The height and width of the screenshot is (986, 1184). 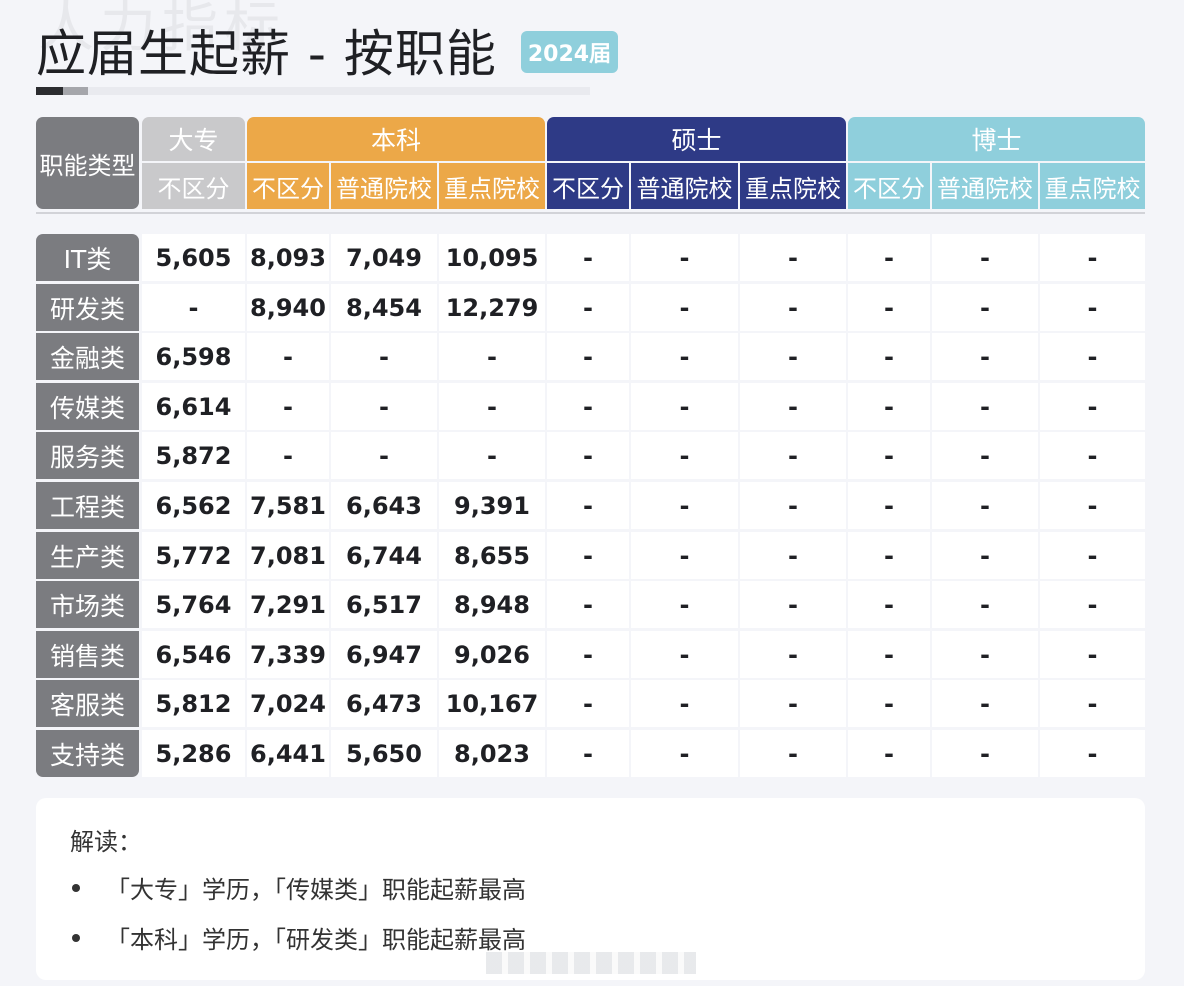 I want to click on table-cell: 7,339, so click(x=288, y=654).